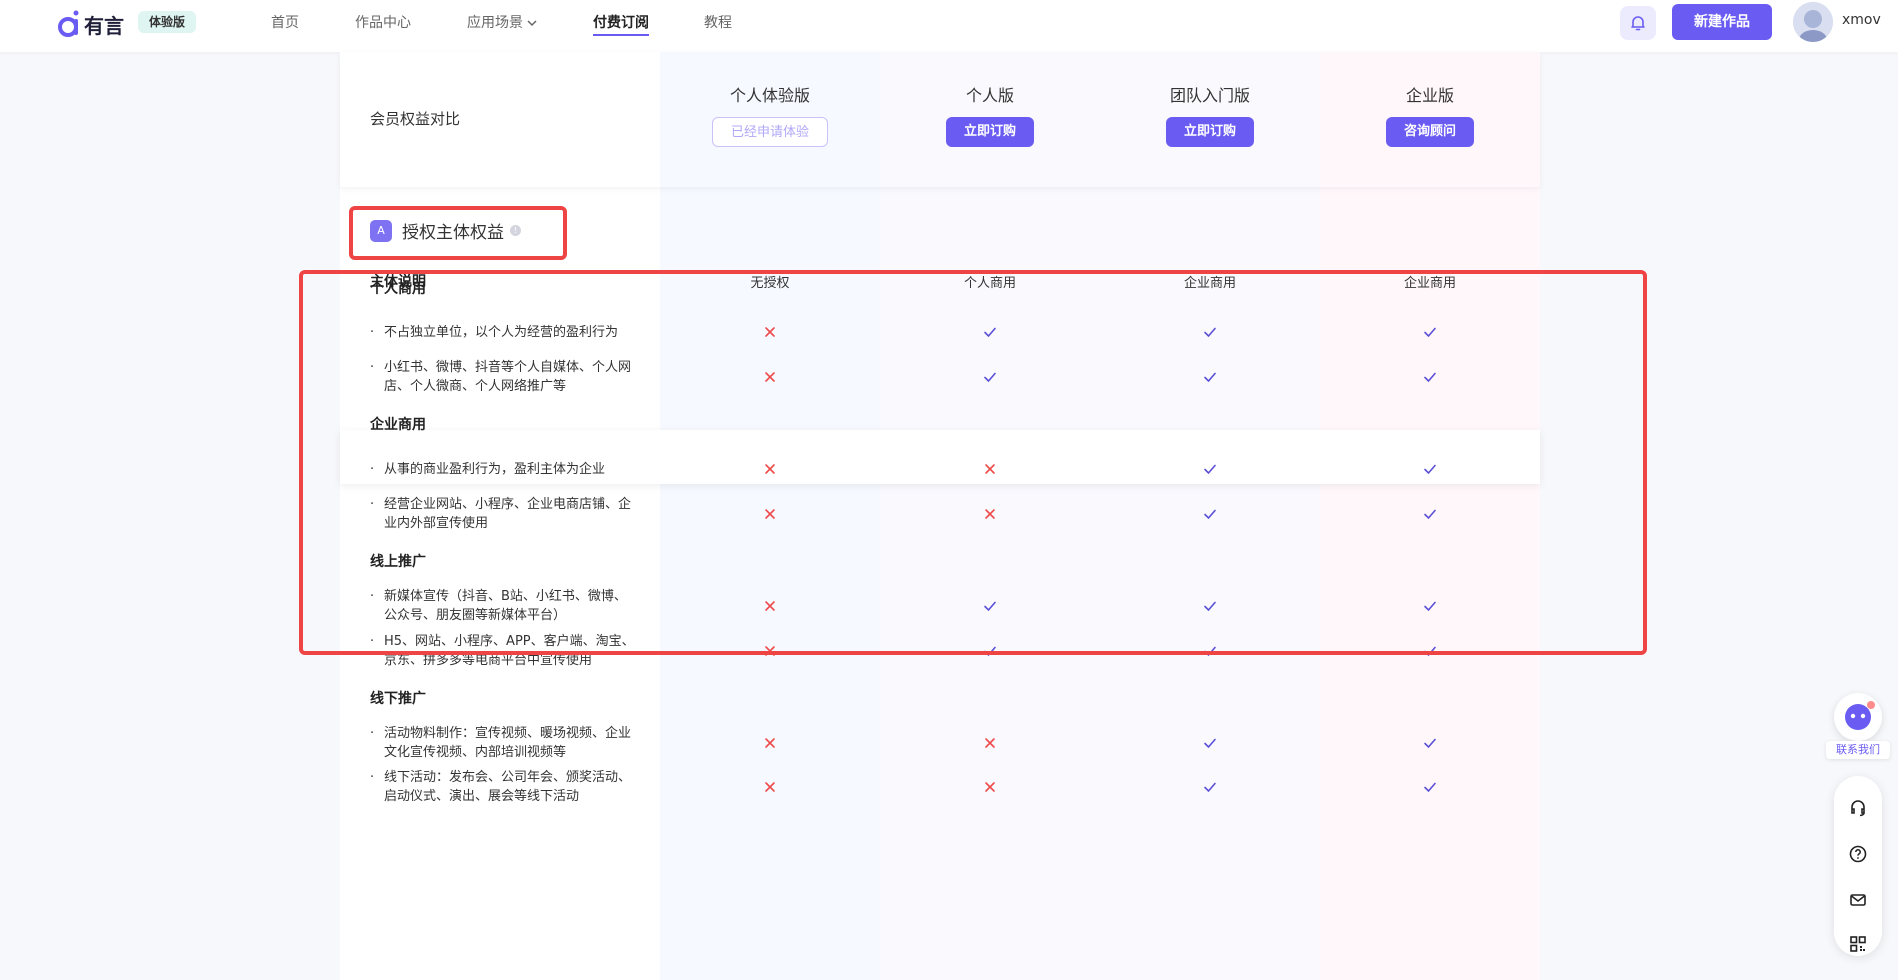  I want to click on nav-scenarios: 应用场景, so click(502, 23).